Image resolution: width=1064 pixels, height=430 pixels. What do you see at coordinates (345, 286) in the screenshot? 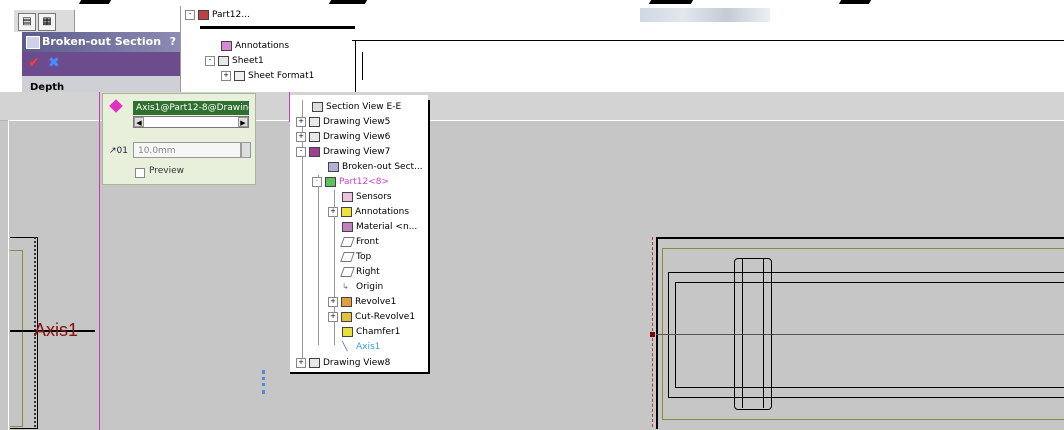
I see `origin-icon: ↳` at bounding box center [345, 286].